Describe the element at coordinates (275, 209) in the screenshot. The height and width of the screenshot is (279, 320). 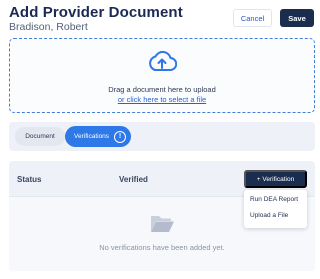
I see `verification-menu: Run DEA Report Upload a File` at that location.